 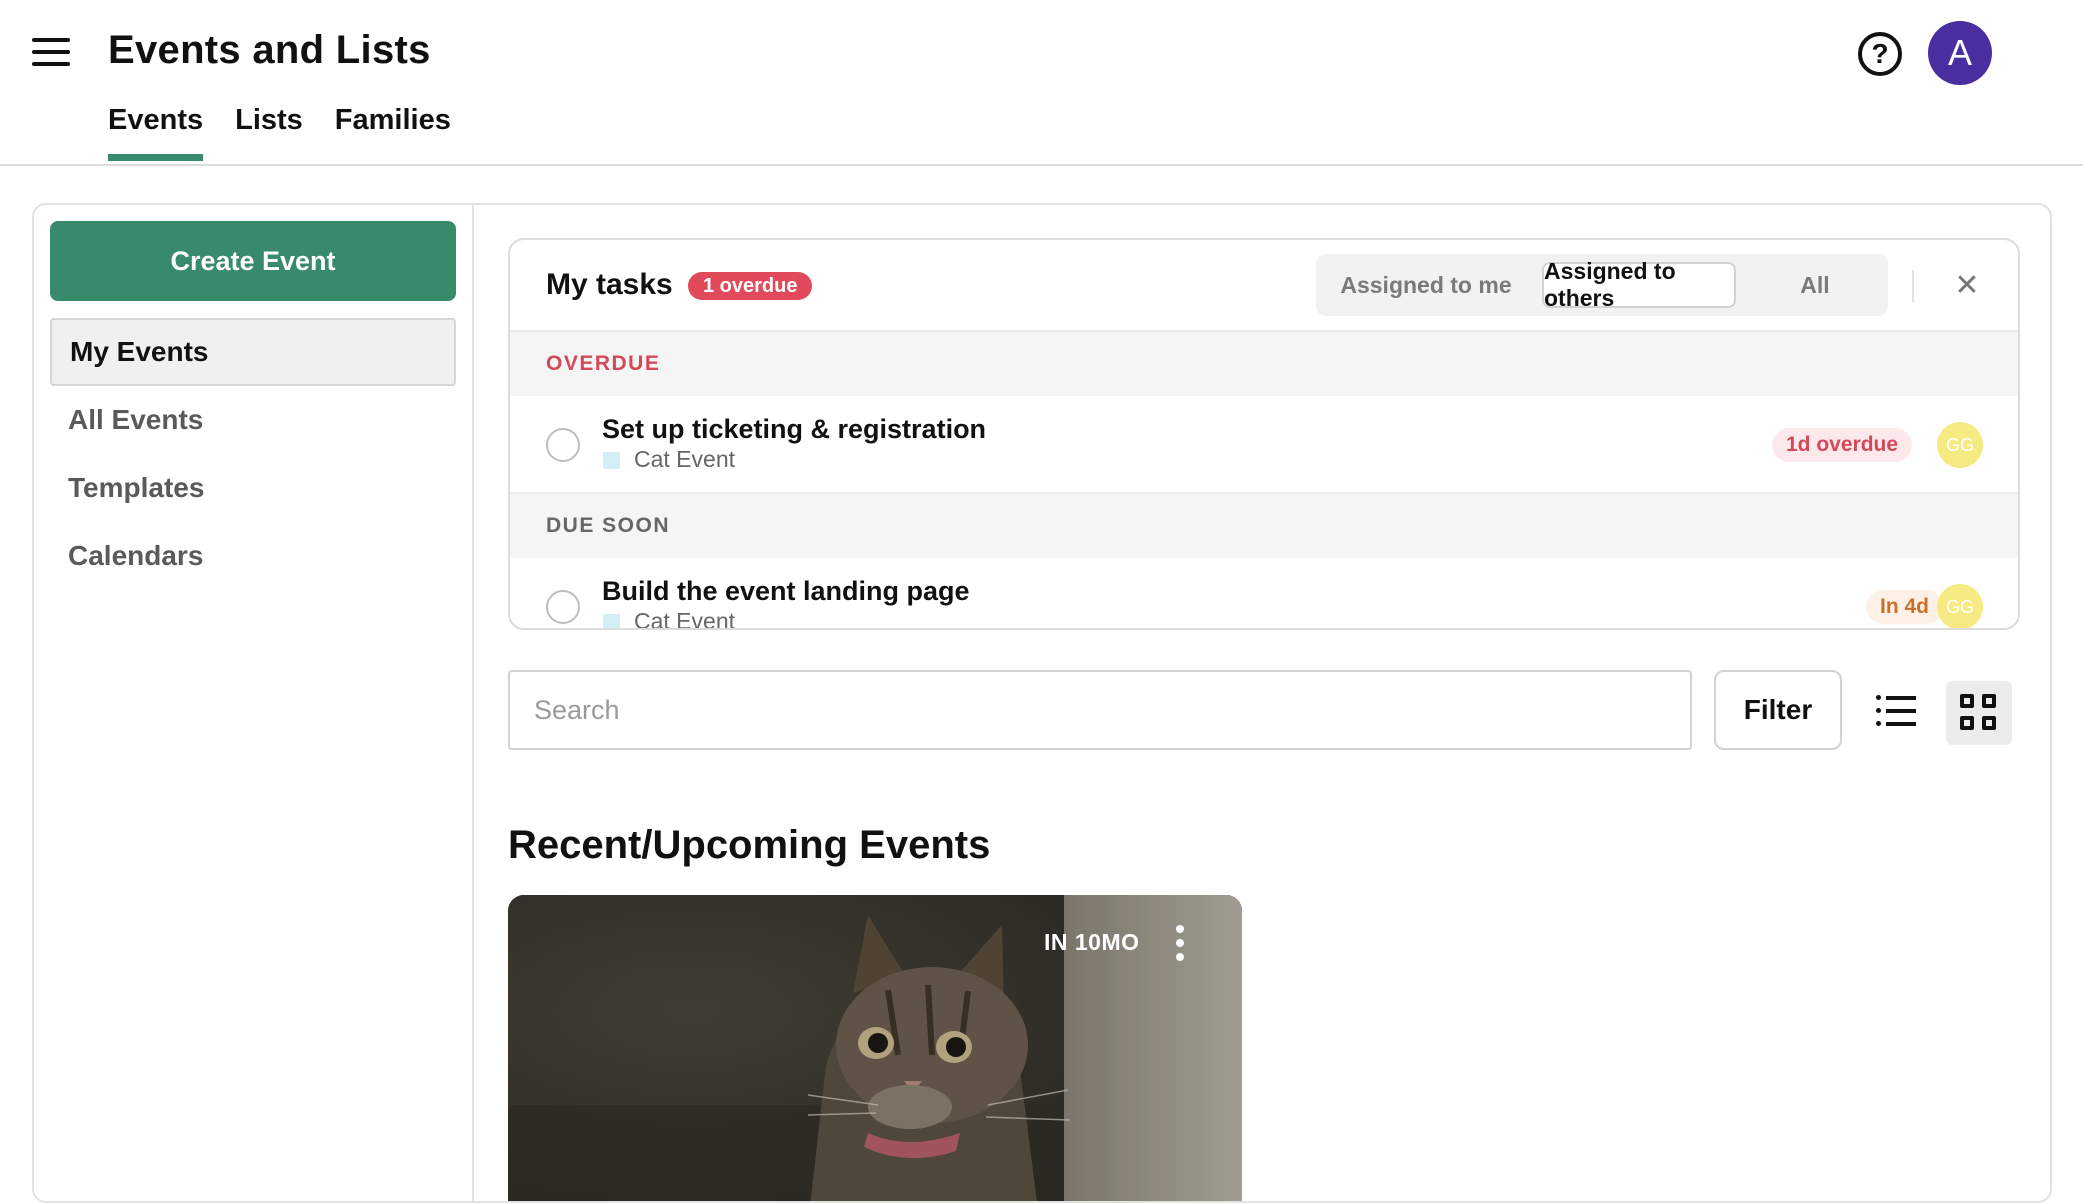 What do you see at coordinates (1905, 607) in the screenshot?
I see `due-status-pill: In 4d` at bounding box center [1905, 607].